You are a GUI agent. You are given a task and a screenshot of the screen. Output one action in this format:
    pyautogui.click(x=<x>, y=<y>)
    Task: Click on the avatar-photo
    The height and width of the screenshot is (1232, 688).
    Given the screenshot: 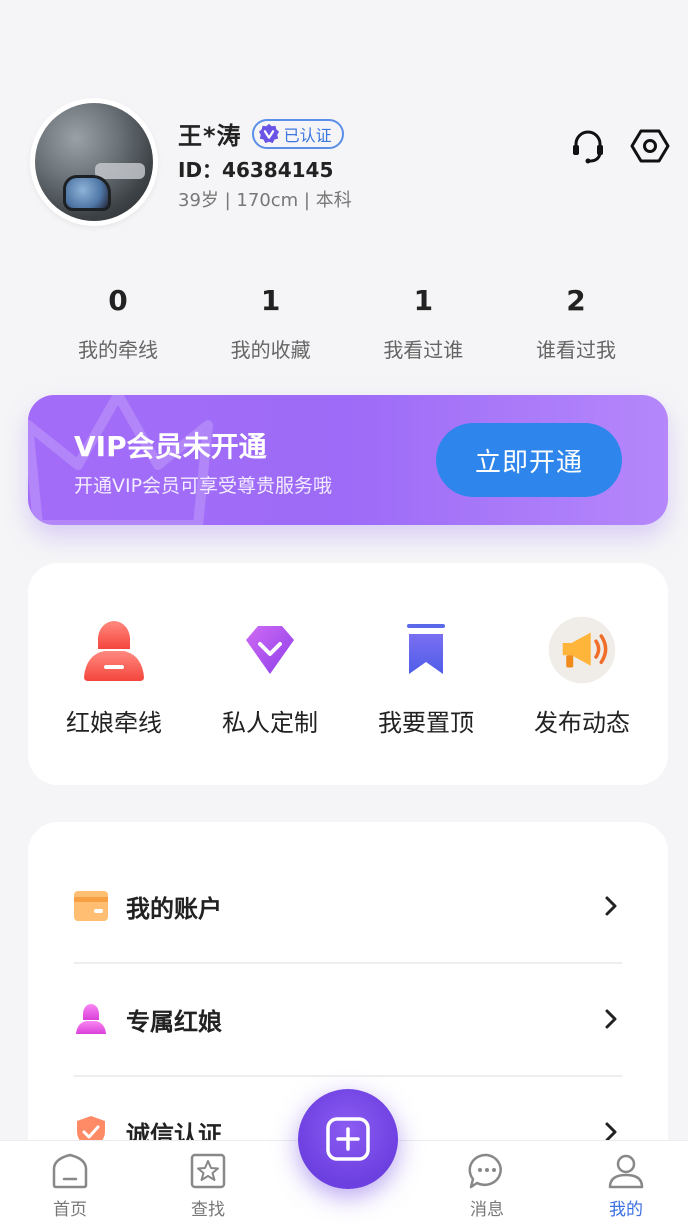 What is the action you would take?
    pyautogui.click(x=94, y=162)
    